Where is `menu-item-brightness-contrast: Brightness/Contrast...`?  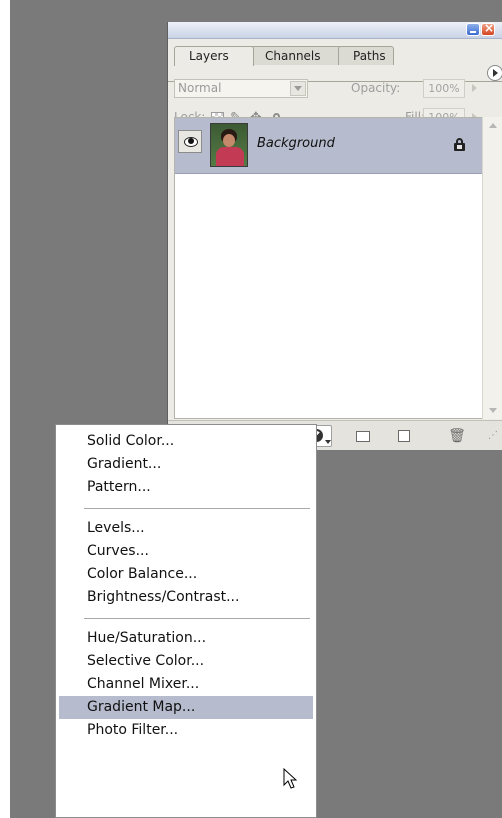 menu-item-brightness-contrast: Brightness/Contrast... is located at coordinates (186, 597).